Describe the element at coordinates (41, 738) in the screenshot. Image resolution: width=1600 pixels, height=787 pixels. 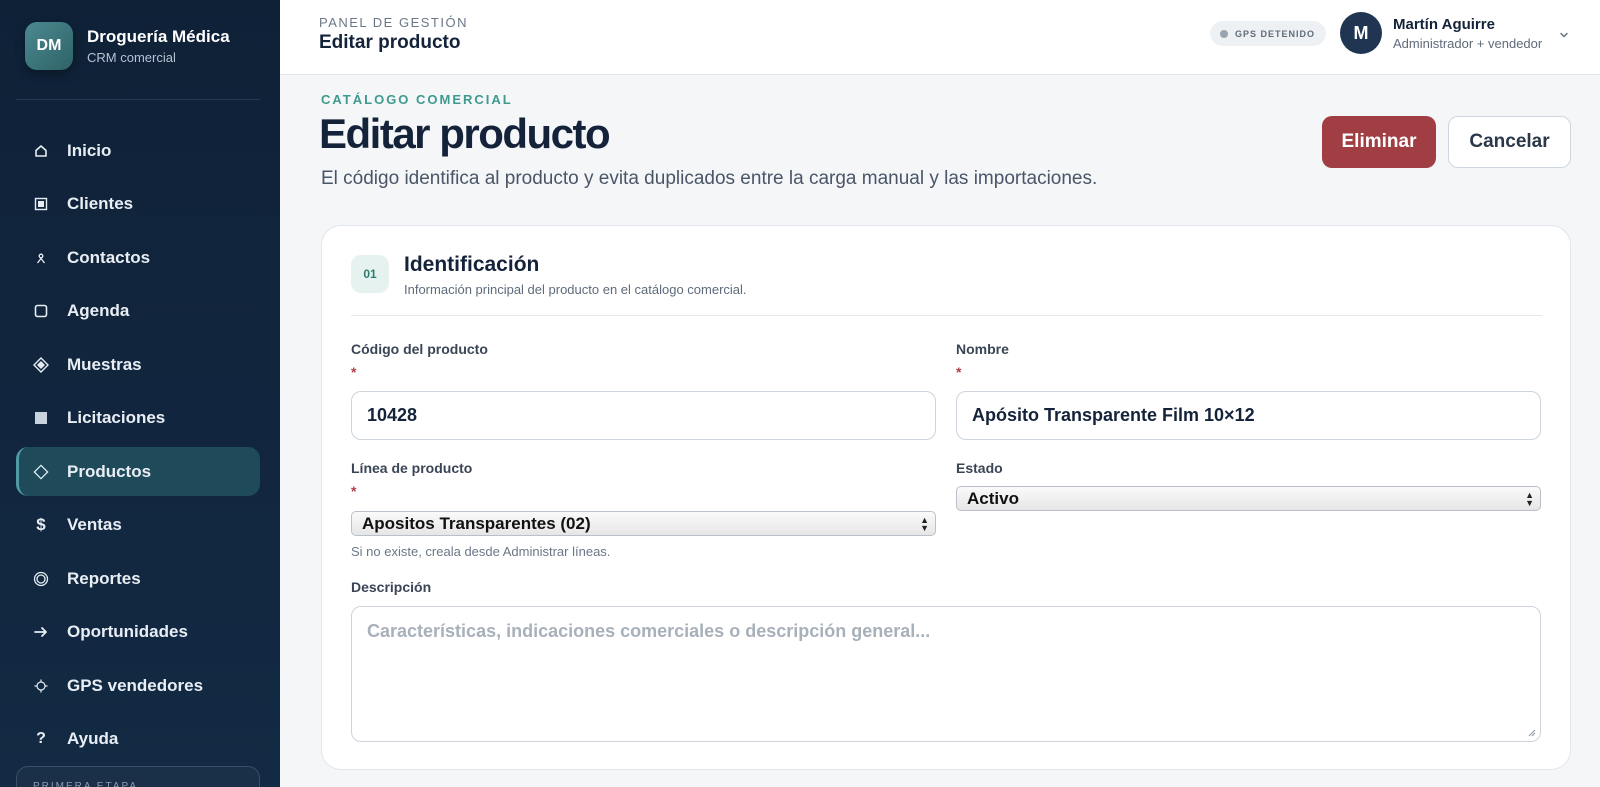
I see `help-icon: ?` at that location.